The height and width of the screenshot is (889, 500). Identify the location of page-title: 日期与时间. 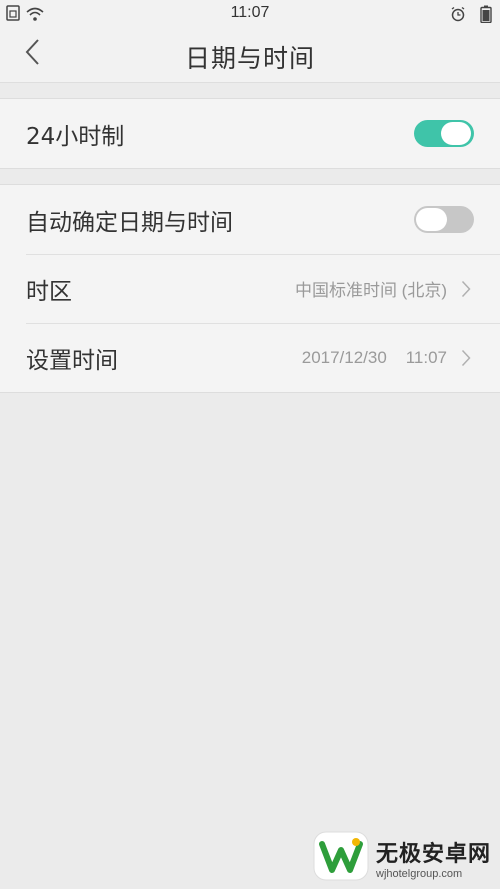
(249, 58).